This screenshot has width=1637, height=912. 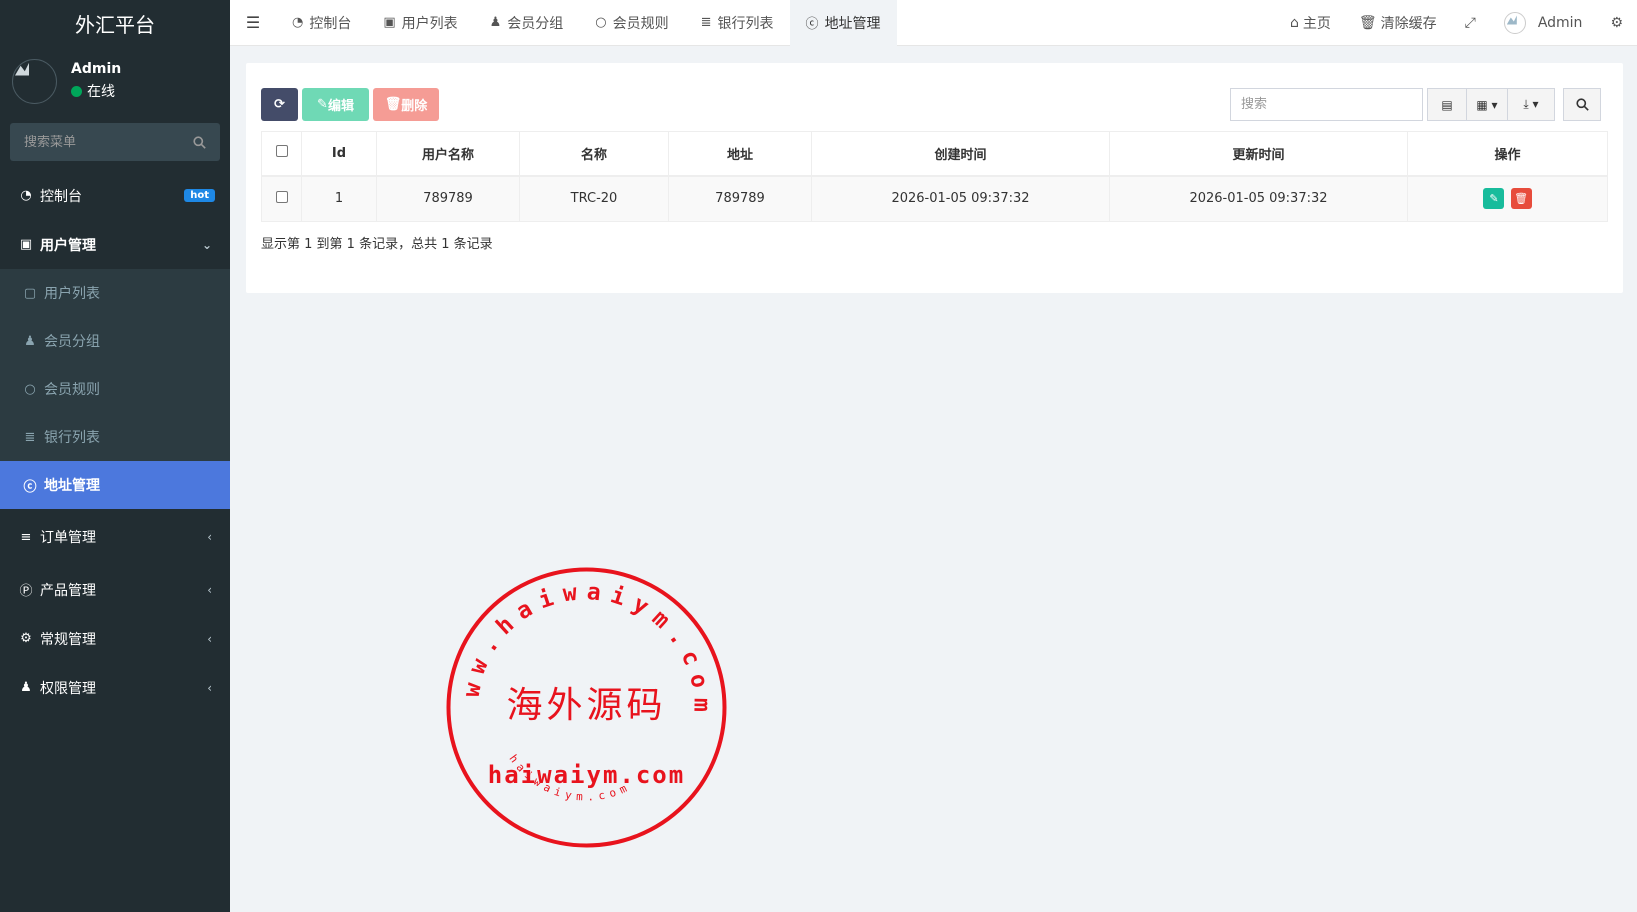 What do you see at coordinates (1560, 22) in the screenshot?
I see `user-menu-label: Admin` at bounding box center [1560, 22].